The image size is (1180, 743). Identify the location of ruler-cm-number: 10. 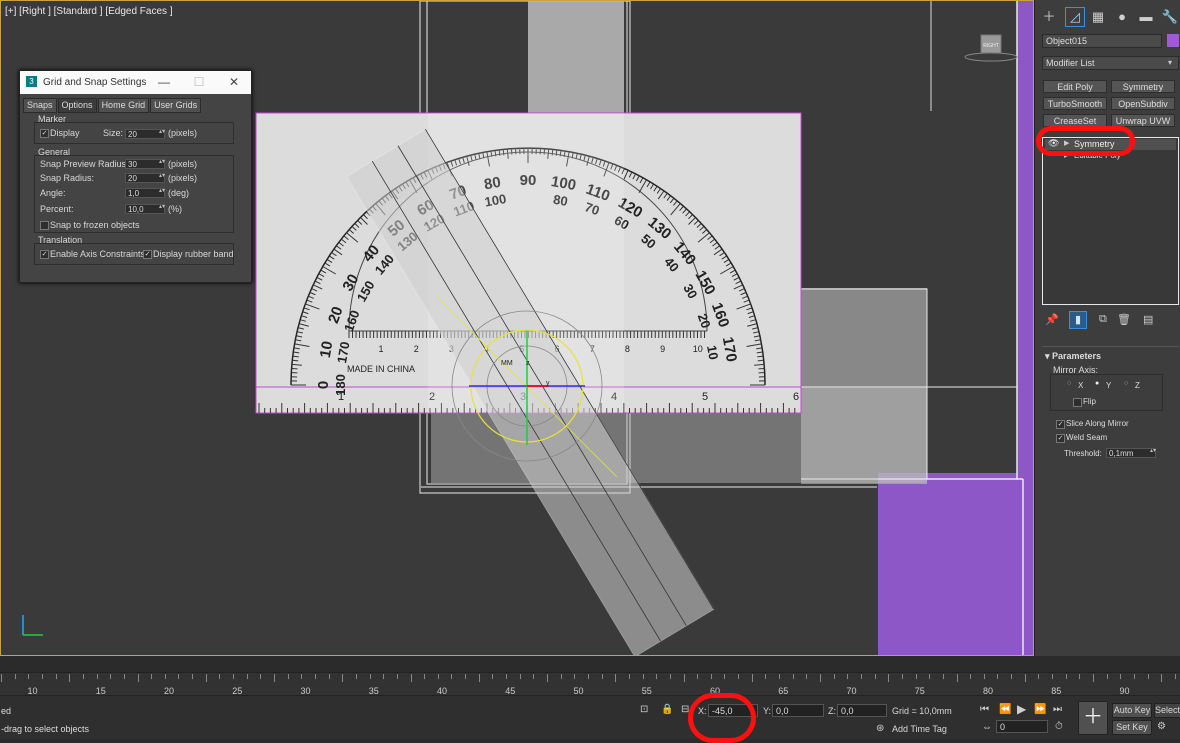
(698, 349).